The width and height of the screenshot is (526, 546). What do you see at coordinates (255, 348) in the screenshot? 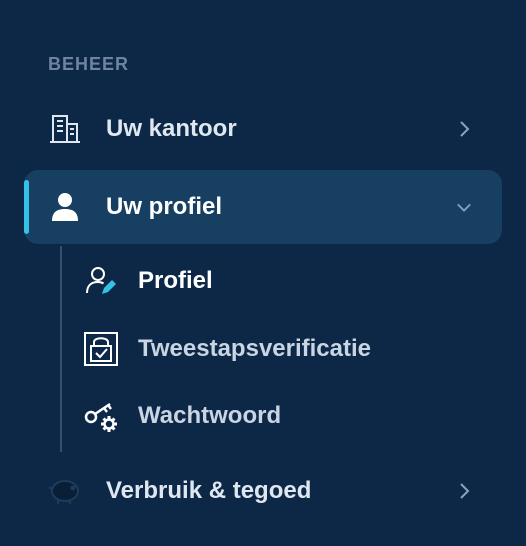
I see `submenu-item-label: Tweestapsverificatie` at bounding box center [255, 348].